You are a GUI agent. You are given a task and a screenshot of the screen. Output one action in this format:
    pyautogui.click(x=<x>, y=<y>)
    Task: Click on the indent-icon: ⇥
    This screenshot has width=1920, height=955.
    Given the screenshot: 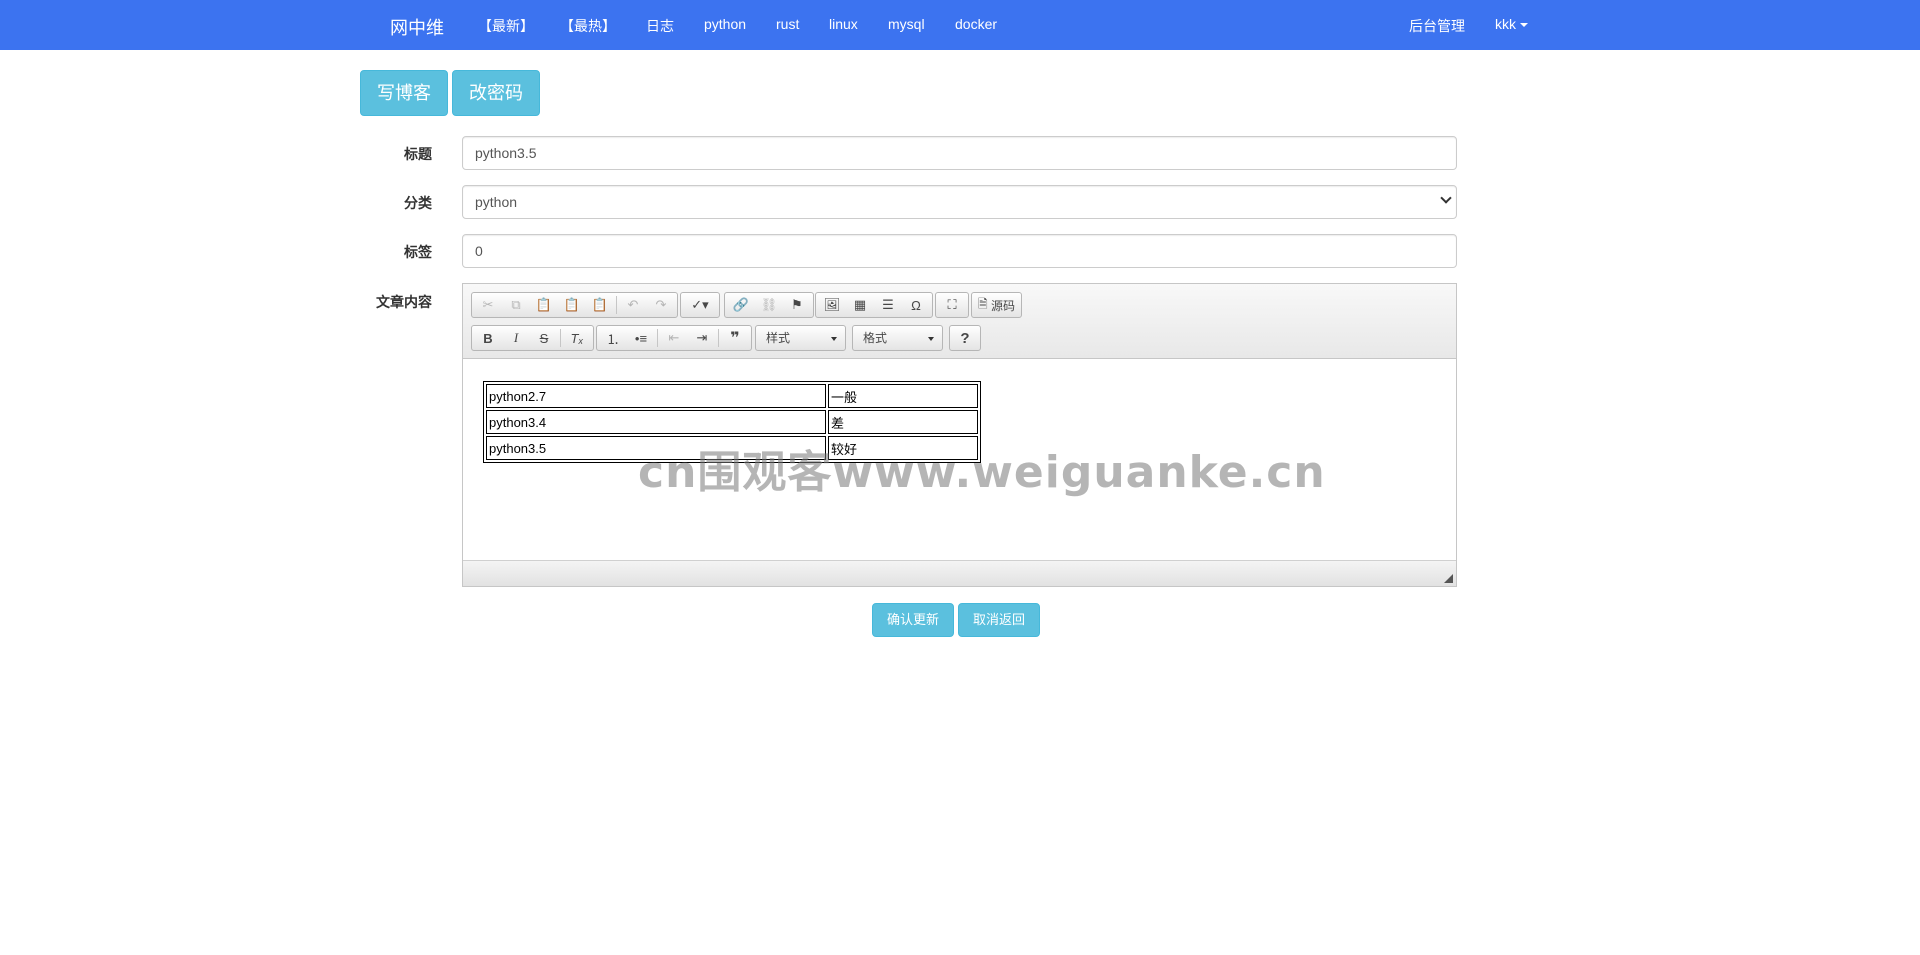 What is the action you would take?
    pyautogui.click(x=702, y=338)
    